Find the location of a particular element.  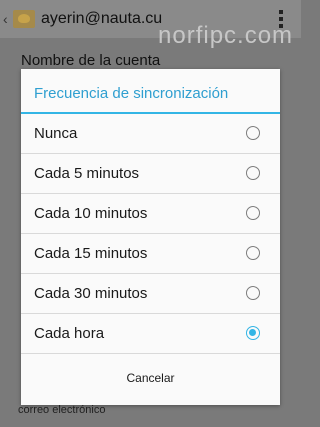

option-30-minutes: Cada 30 minutos is located at coordinates (150, 294).